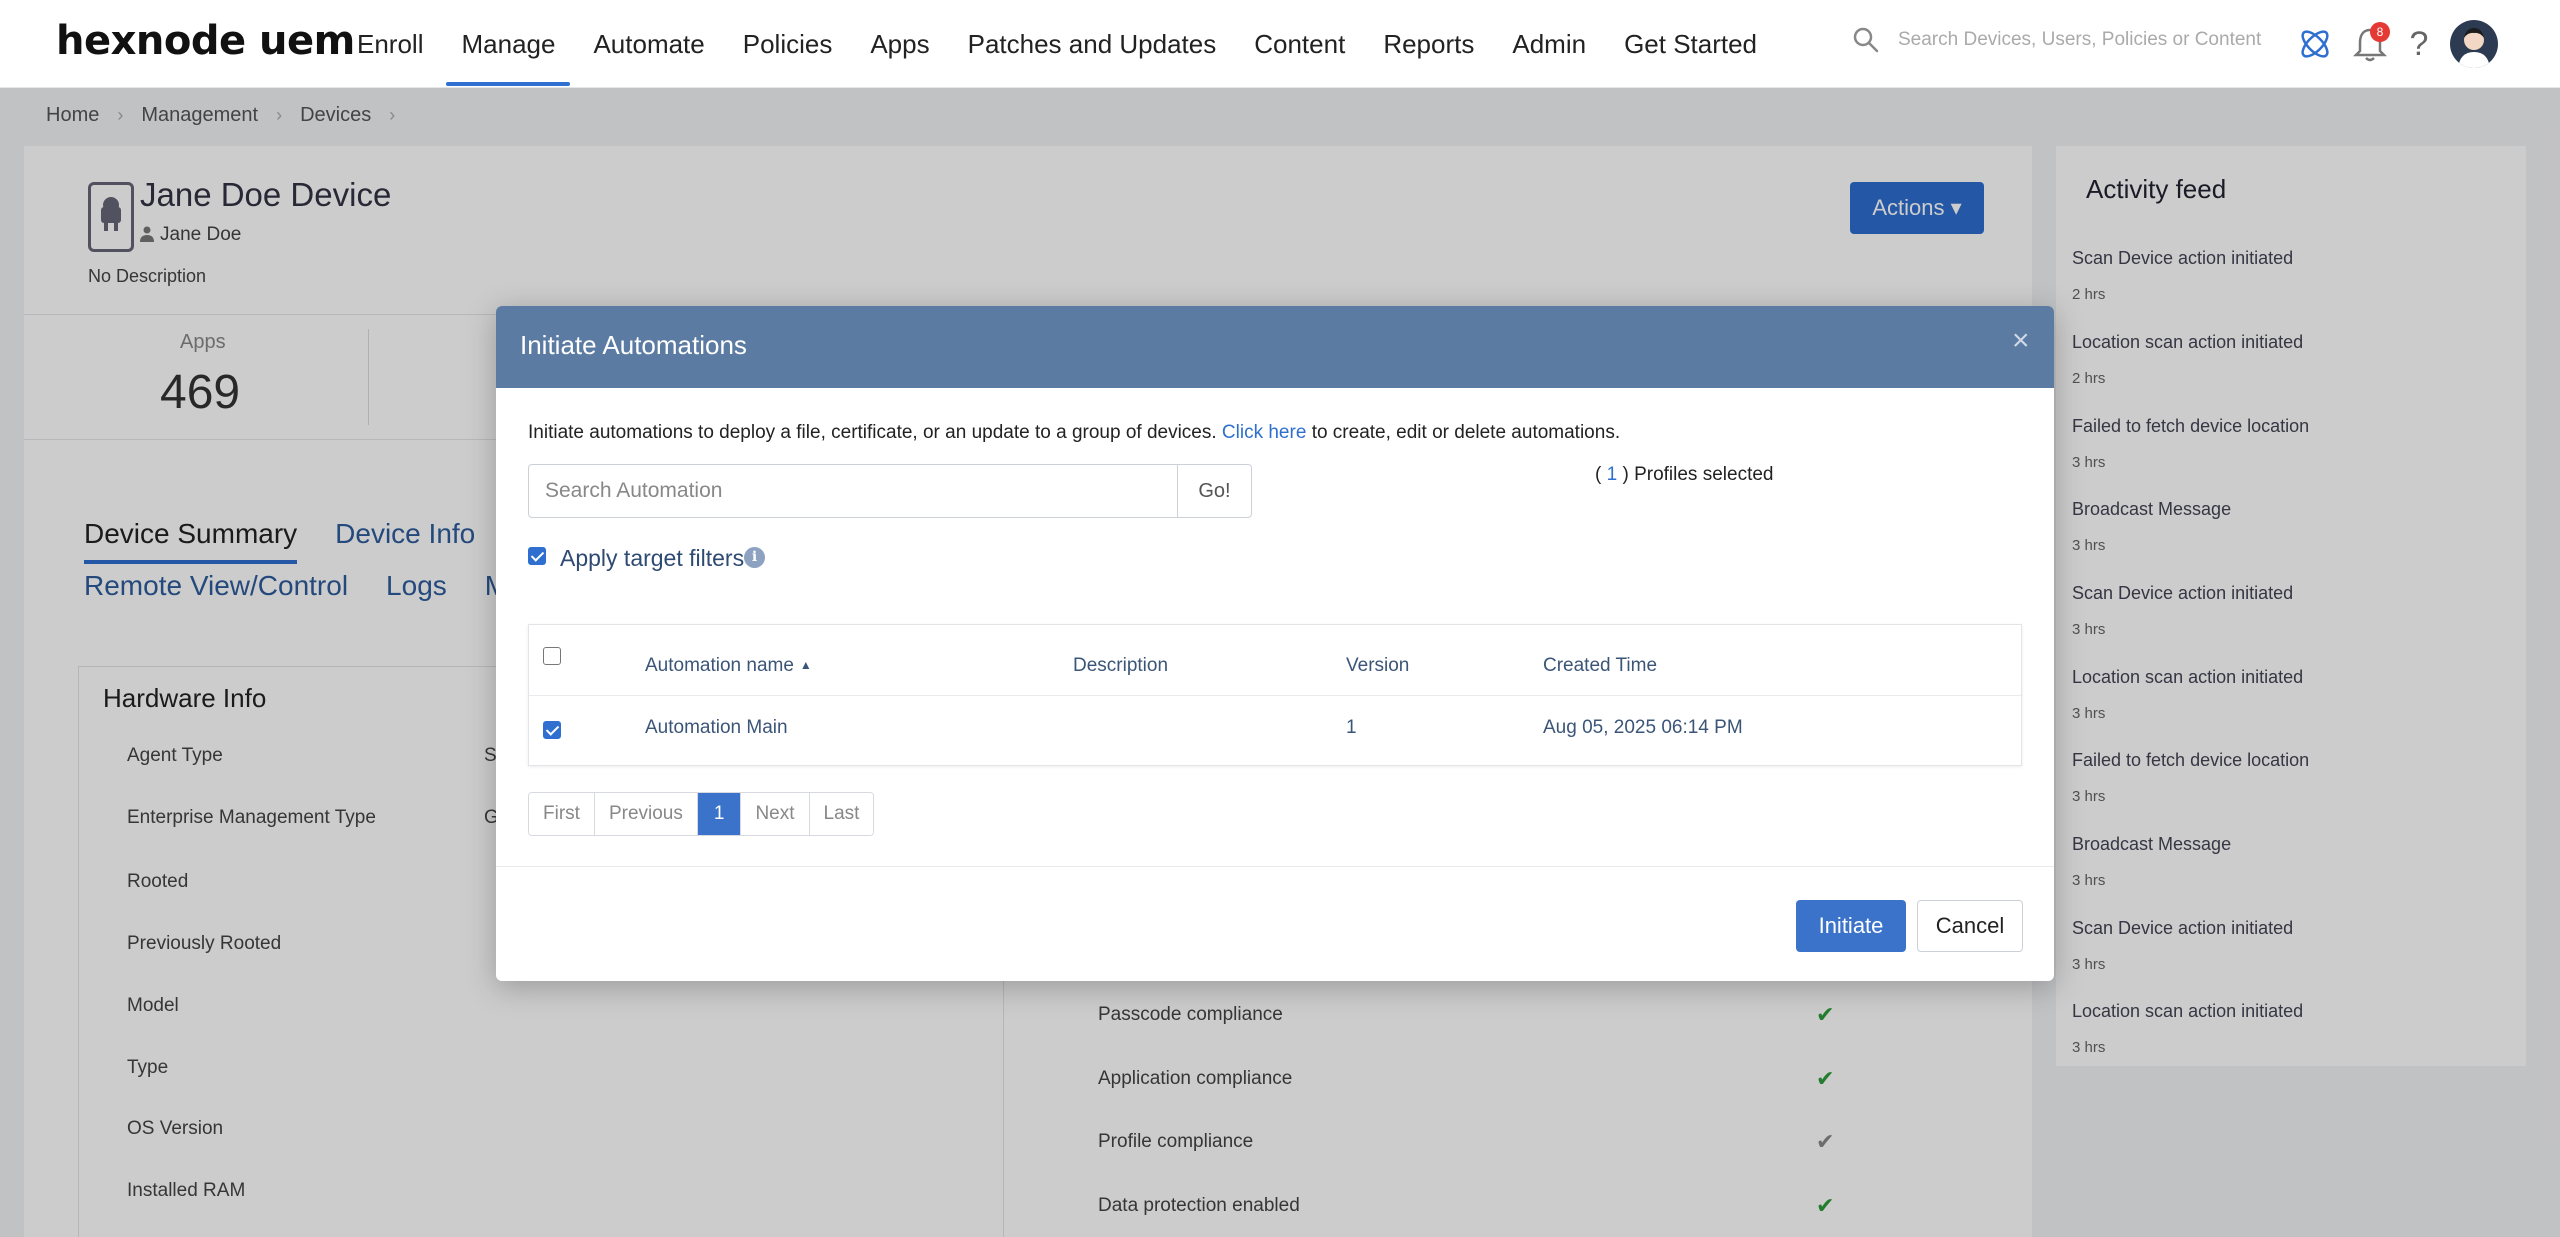 This screenshot has height=1237, width=2560. What do you see at coordinates (2021, 341) in the screenshot?
I see `close-icon: ×` at bounding box center [2021, 341].